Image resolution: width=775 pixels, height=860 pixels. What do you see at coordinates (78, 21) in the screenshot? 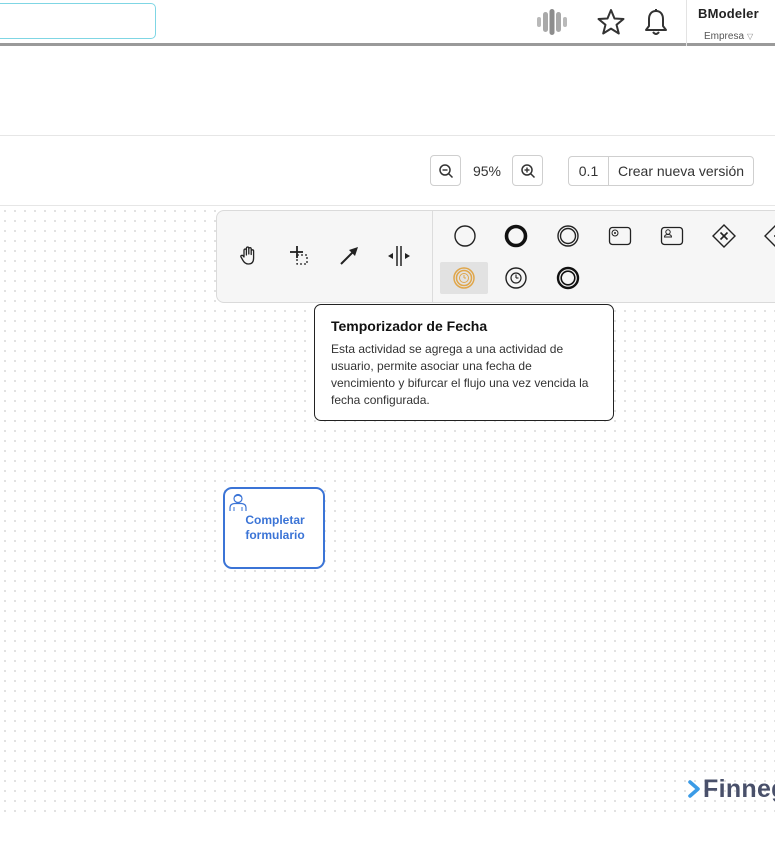
I see `search-input` at bounding box center [78, 21].